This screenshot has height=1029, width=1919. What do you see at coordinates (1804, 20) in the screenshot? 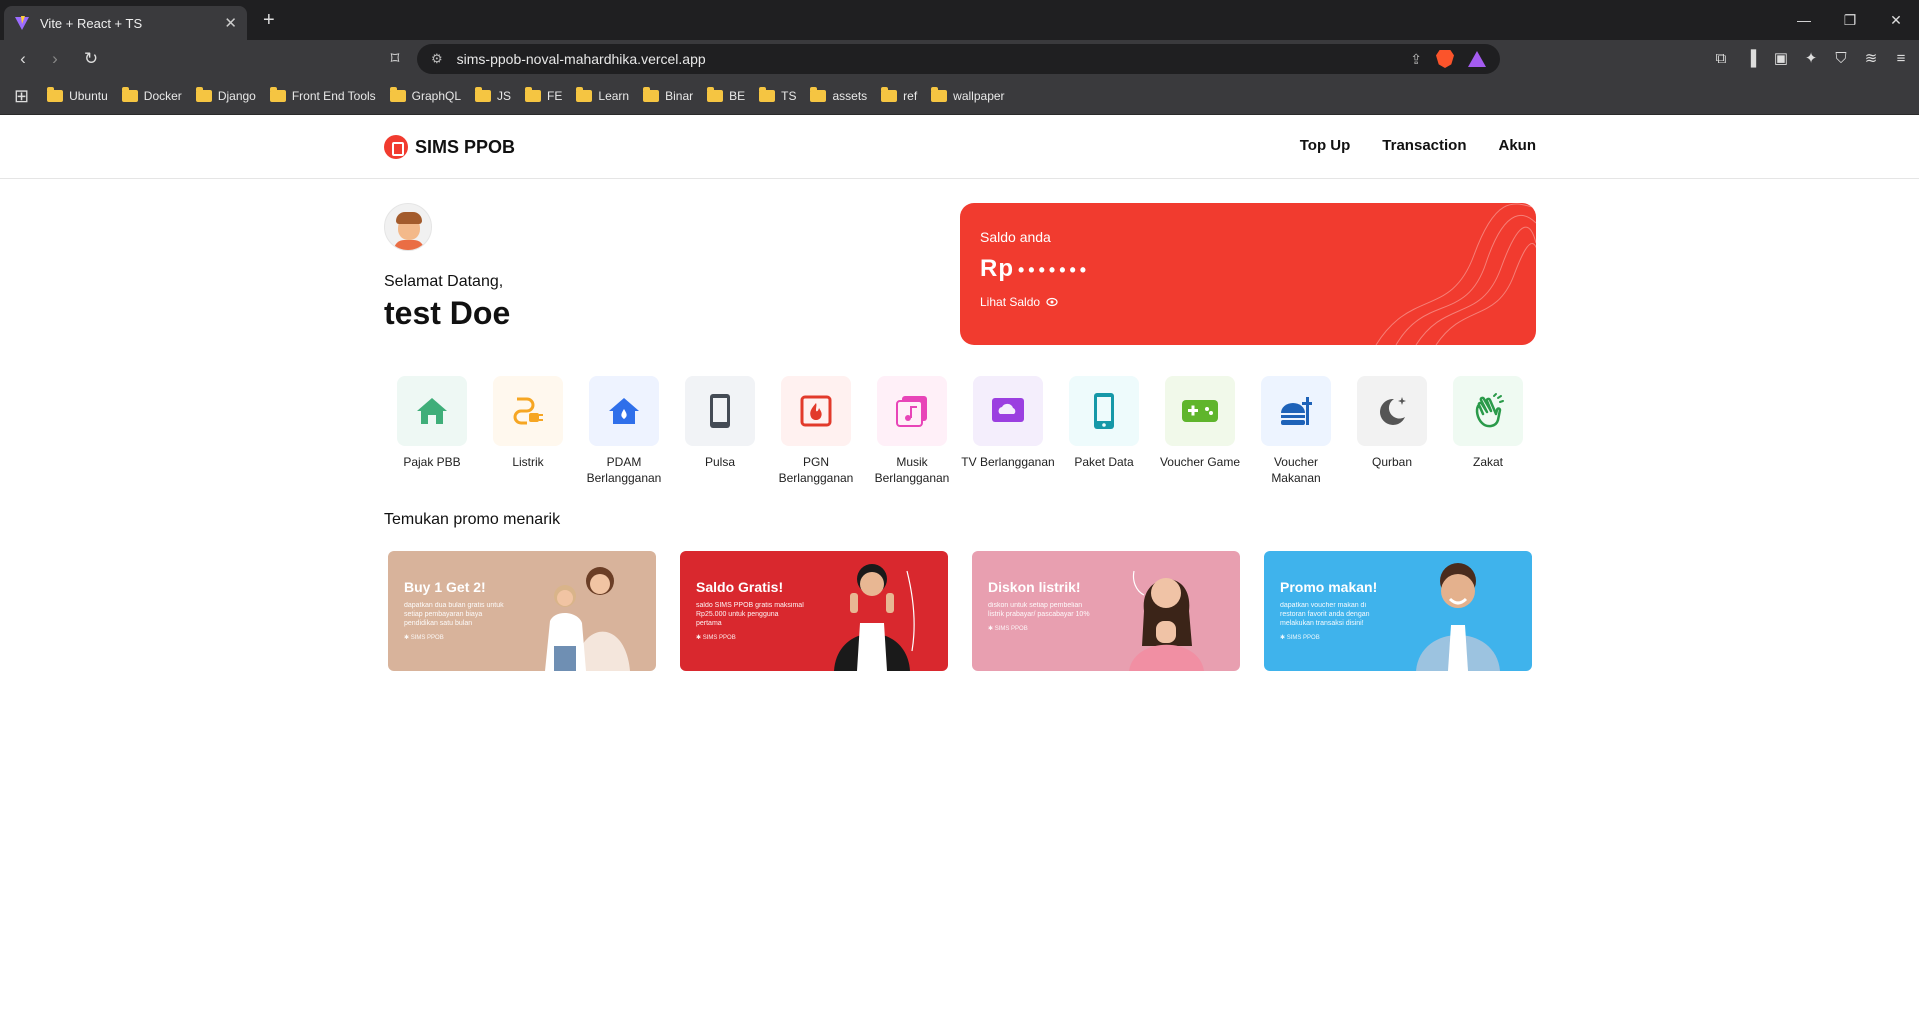
I see `minimize-icon: —` at bounding box center [1804, 20].